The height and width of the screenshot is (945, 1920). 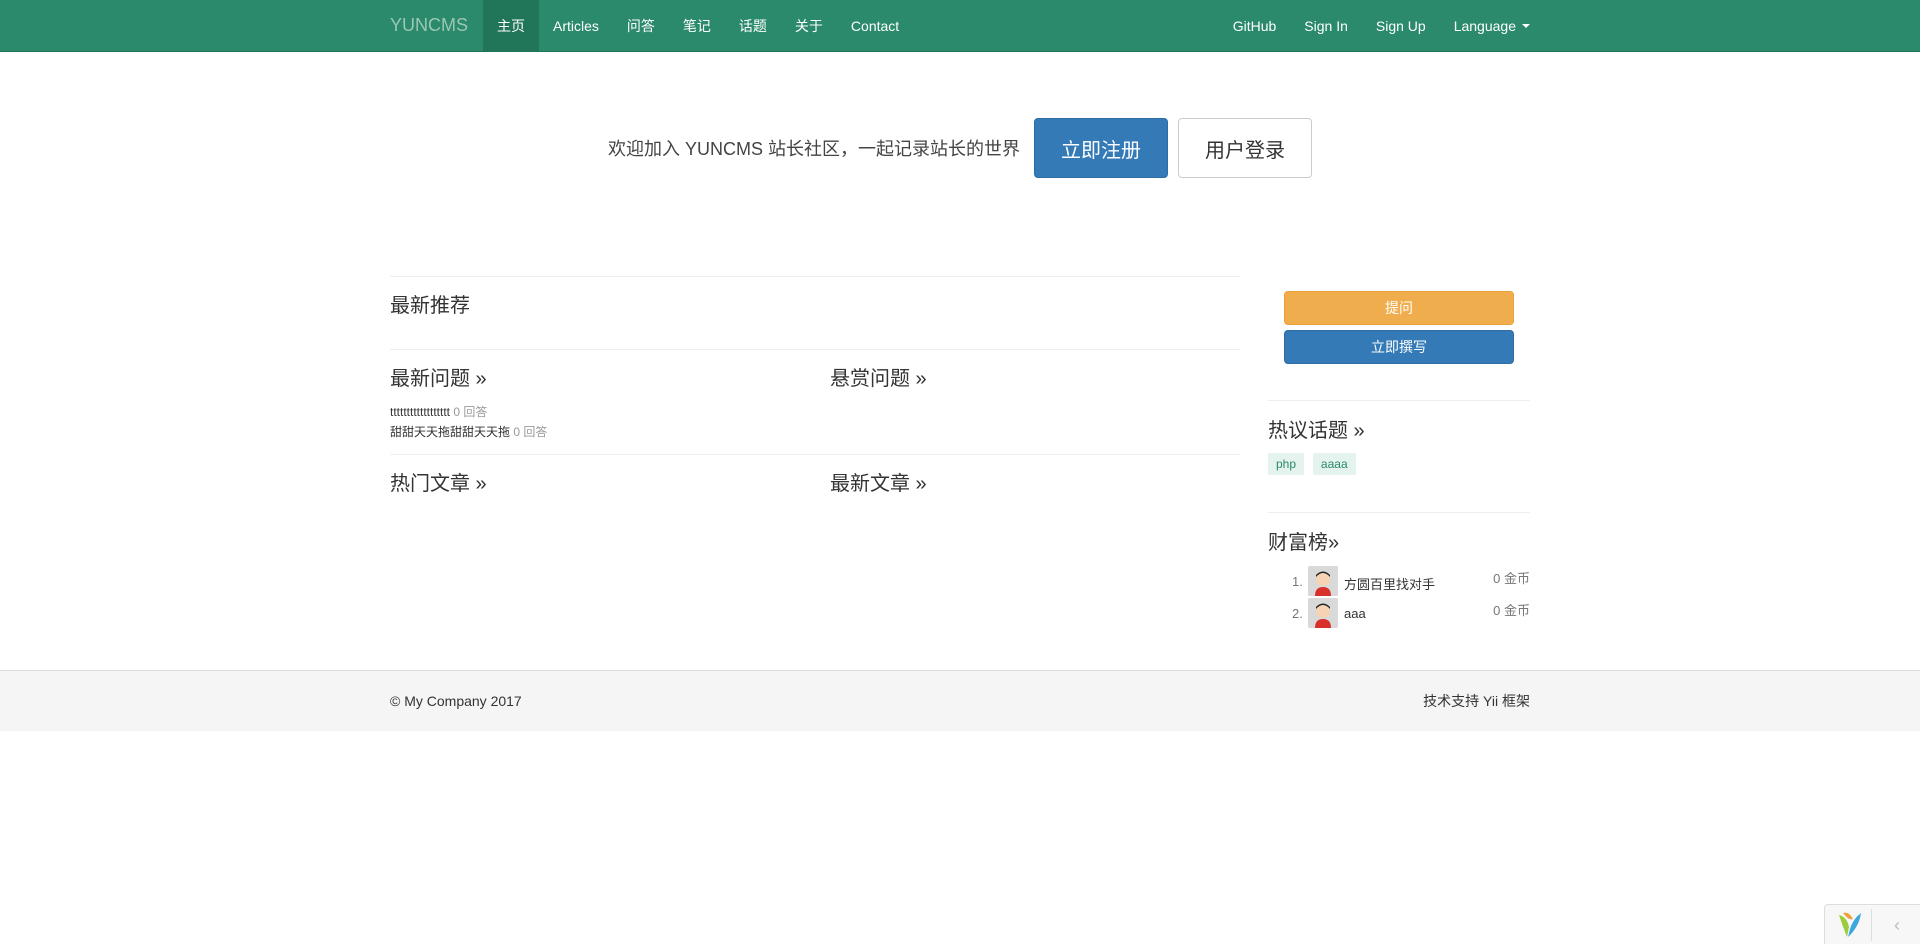 I want to click on hot-articles-title: 热门文章 », so click(x=438, y=481).